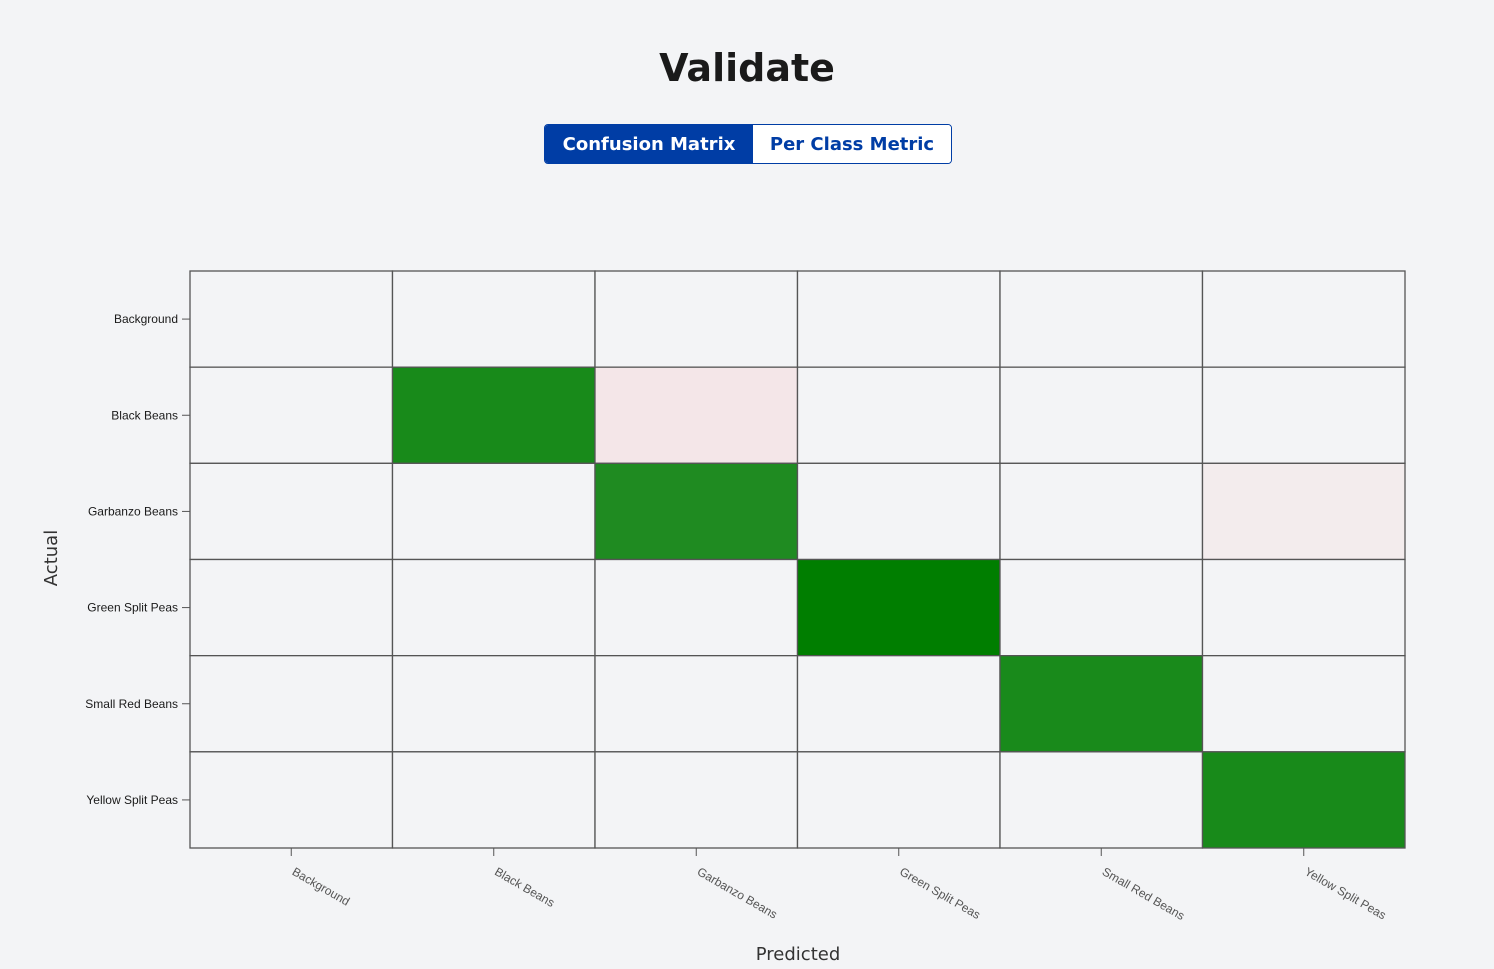 The width and height of the screenshot is (1494, 969). Describe the element at coordinates (51, 558) in the screenshot. I see `y-axis-title: Actual` at that location.